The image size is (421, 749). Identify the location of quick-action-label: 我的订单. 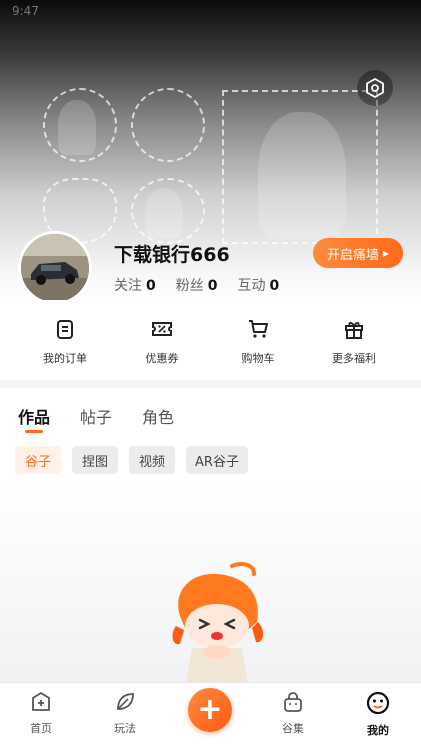
(65, 358).